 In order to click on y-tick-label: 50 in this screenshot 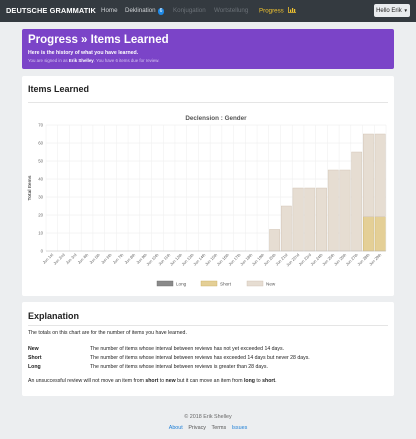, I will do `click(40, 161)`.